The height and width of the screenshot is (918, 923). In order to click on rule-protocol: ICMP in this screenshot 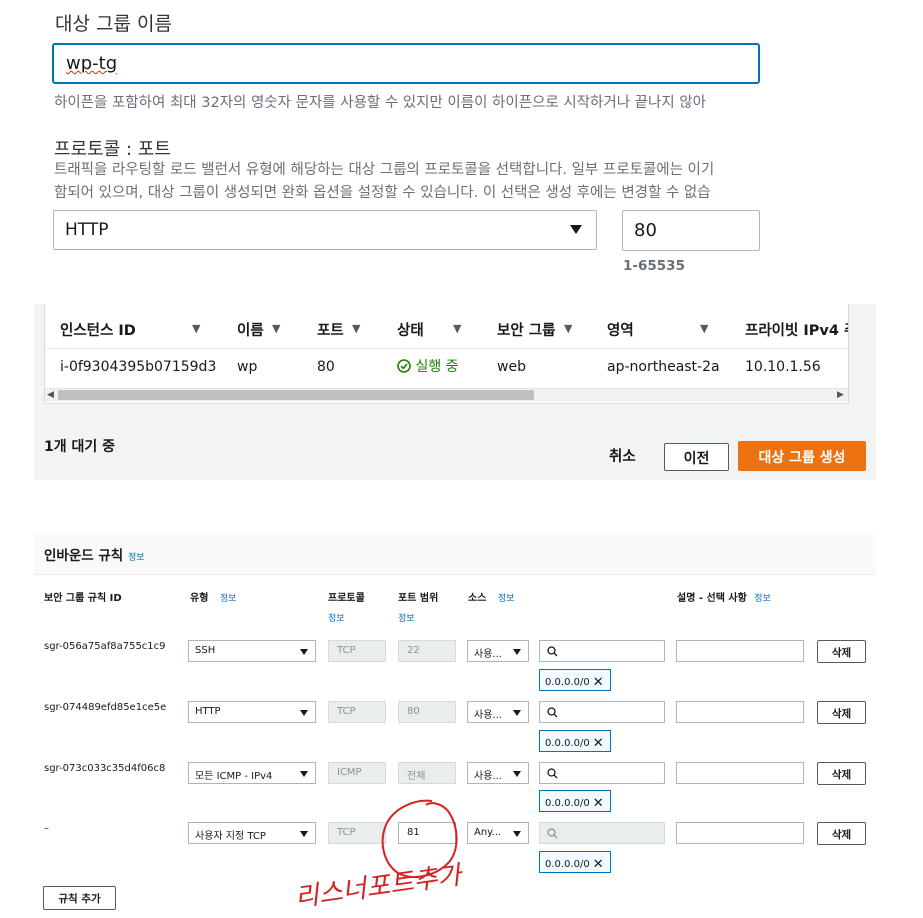, I will do `click(357, 773)`.